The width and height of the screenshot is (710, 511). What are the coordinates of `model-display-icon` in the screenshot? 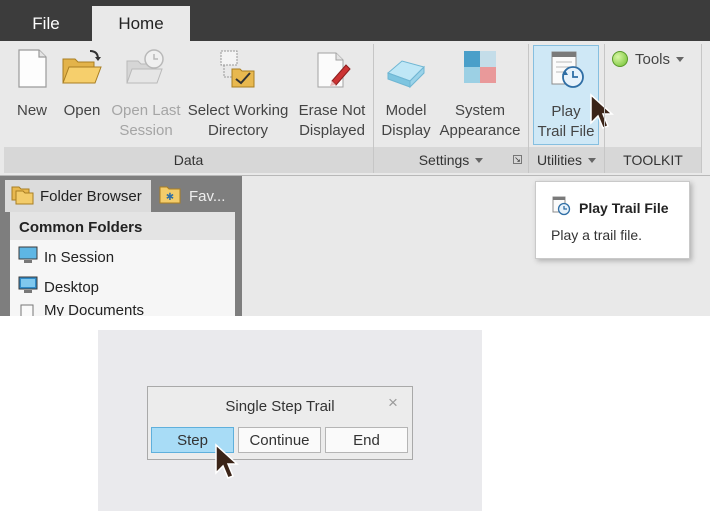 It's located at (406, 69).